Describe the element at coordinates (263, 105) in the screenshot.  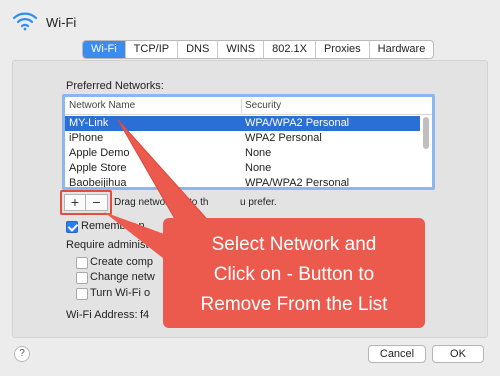
I see `column-security: Security` at that location.